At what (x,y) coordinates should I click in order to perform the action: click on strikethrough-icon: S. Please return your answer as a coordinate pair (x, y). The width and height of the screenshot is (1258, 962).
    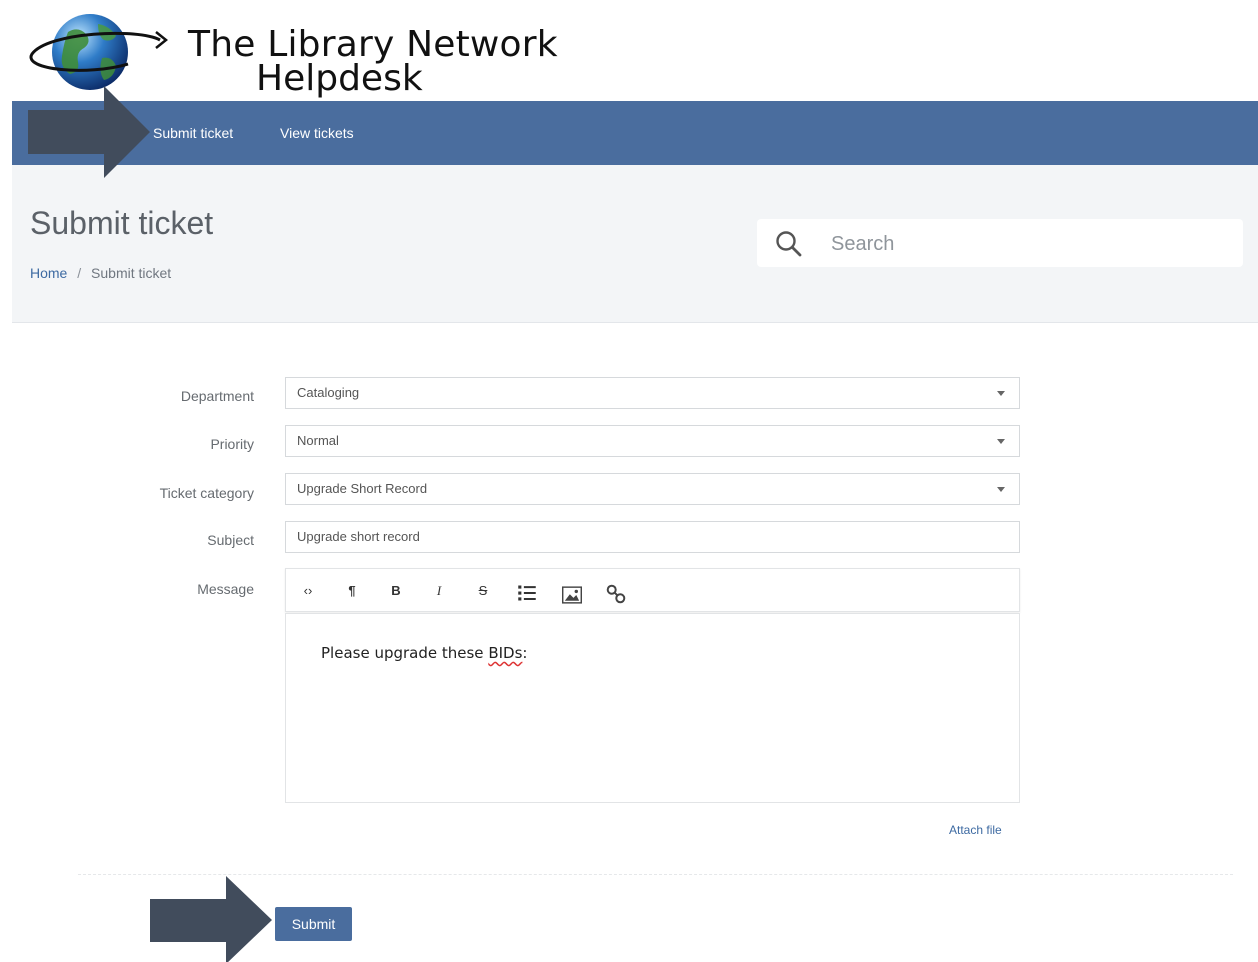
    Looking at the image, I should click on (483, 591).